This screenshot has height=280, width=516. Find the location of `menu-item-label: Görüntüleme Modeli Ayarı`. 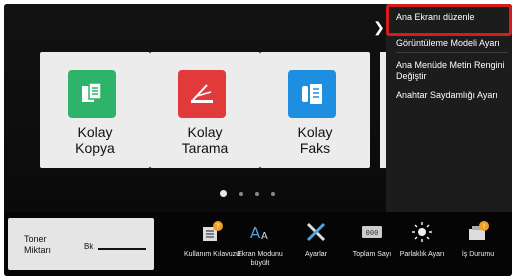

menu-item-label: Görüntüleme Modeli Ayarı is located at coordinates (448, 43).